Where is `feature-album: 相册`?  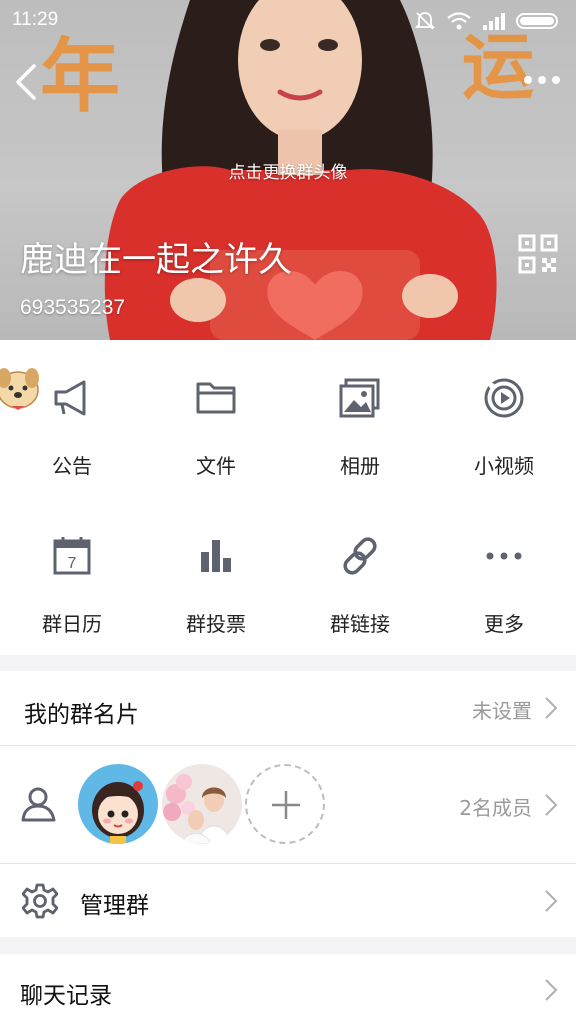
feature-album: 相册 is located at coordinates (360, 419).